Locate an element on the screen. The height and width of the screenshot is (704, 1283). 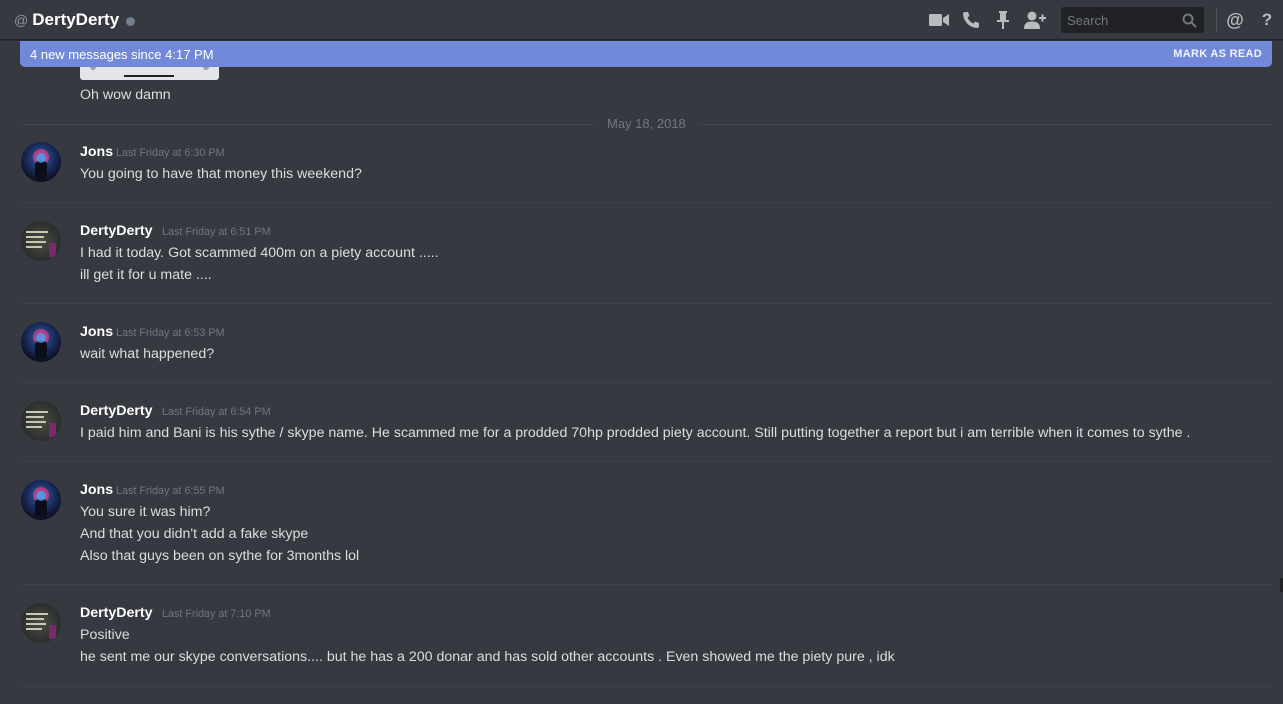
message-text: And that you didn't add a fake skype is located at coordinates (194, 534).